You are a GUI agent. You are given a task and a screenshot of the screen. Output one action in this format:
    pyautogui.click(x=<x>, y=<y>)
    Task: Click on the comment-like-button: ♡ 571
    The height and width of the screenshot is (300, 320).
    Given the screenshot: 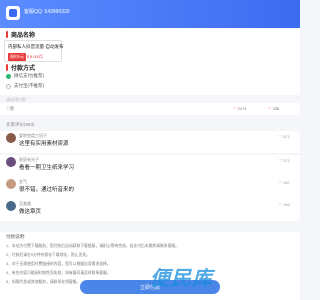 What is the action you would take?
    pyautogui.click(x=284, y=160)
    